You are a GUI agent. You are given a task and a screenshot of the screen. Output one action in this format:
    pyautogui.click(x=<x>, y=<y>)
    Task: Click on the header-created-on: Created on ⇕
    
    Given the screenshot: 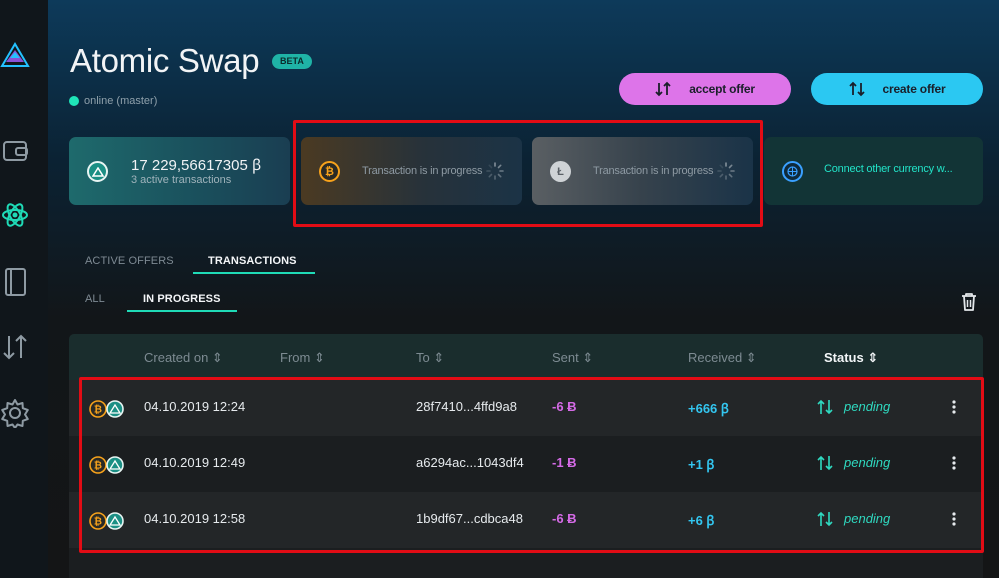 What is the action you would take?
    pyautogui.click(x=183, y=358)
    